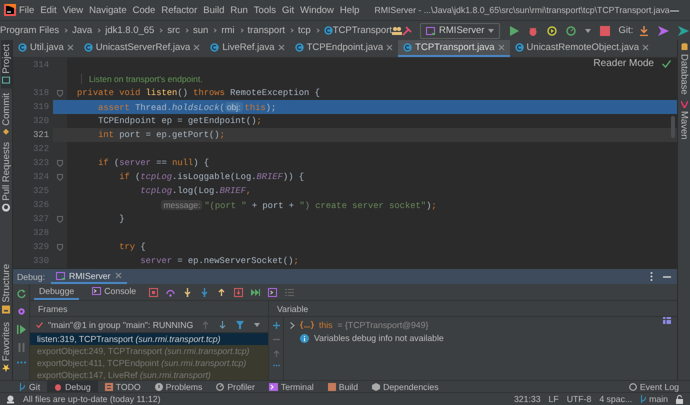  What do you see at coordinates (121, 325) in the screenshot?
I see `thread-dropdown: "main"@1 in group "main": RUNNING` at bounding box center [121, 325].